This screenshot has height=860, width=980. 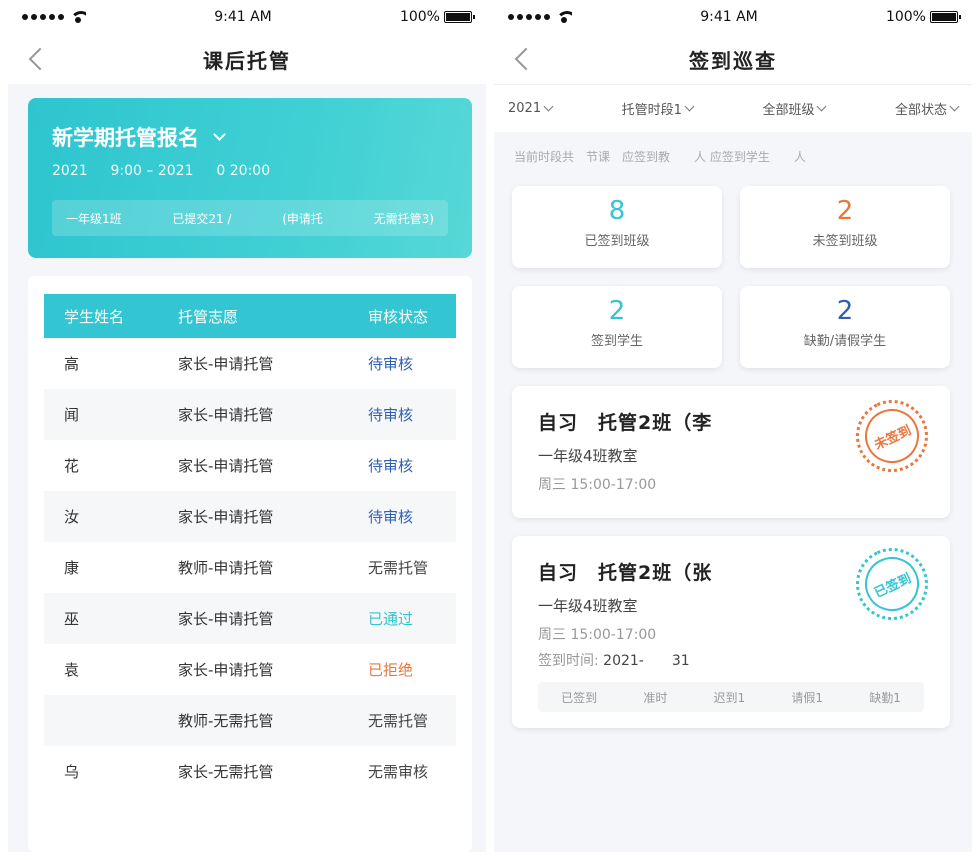 I want to click on course-card-unchecked: 自习 托管2班（李 一年级4班教室 周三 15:00-17:00 未签到, so click(x=731, y=452).